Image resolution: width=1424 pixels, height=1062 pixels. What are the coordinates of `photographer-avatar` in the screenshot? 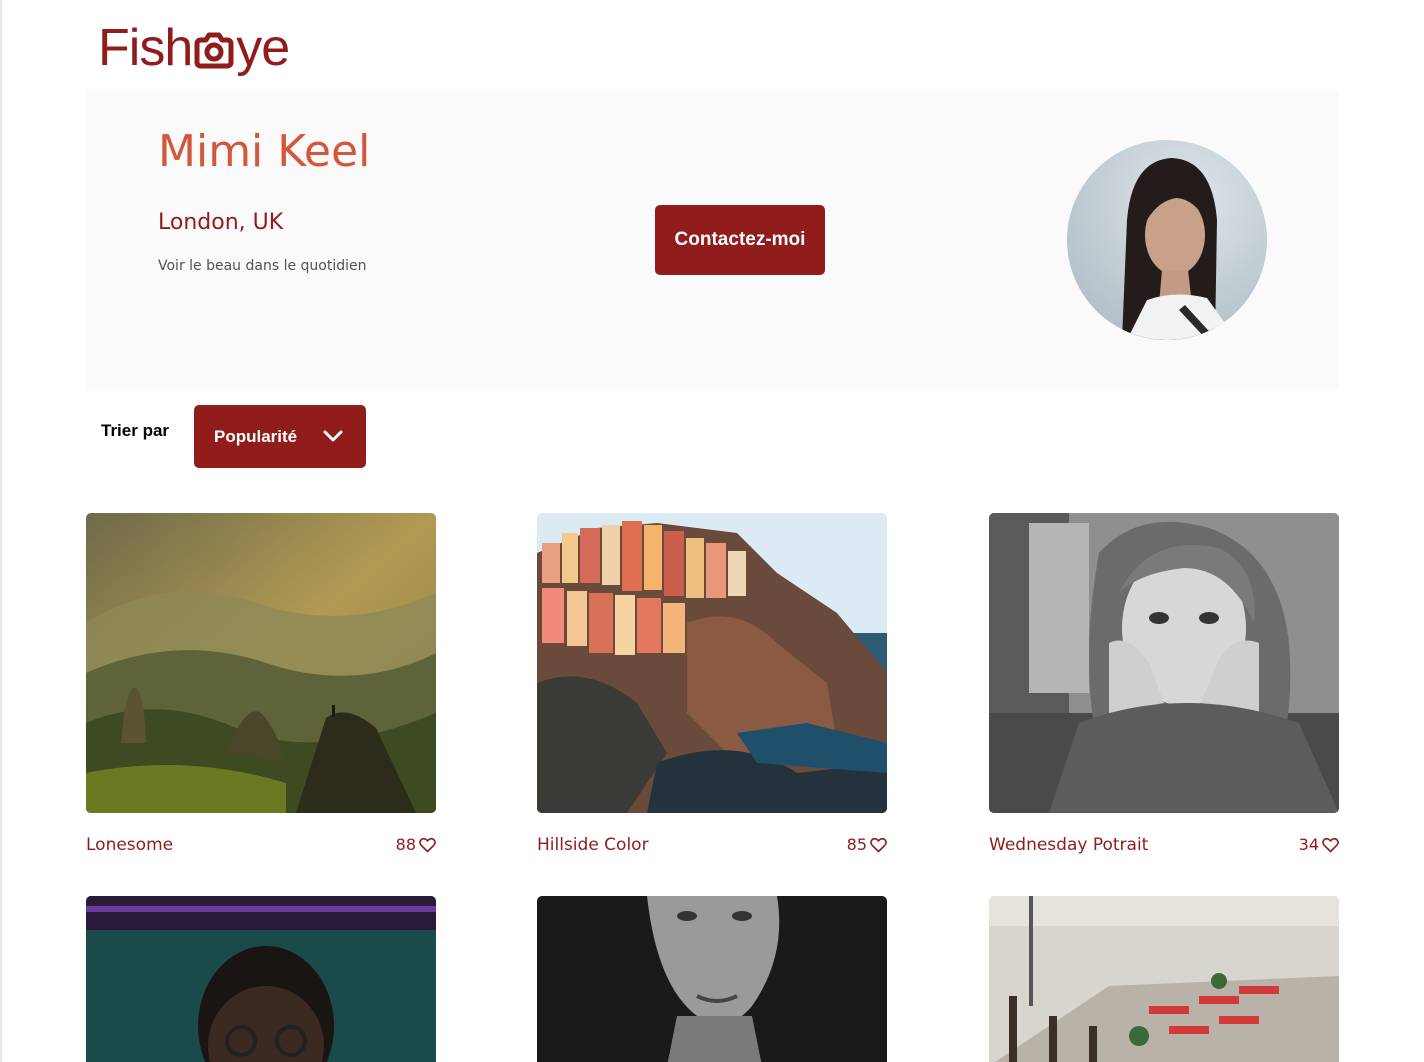 It's located at (1167, 240).